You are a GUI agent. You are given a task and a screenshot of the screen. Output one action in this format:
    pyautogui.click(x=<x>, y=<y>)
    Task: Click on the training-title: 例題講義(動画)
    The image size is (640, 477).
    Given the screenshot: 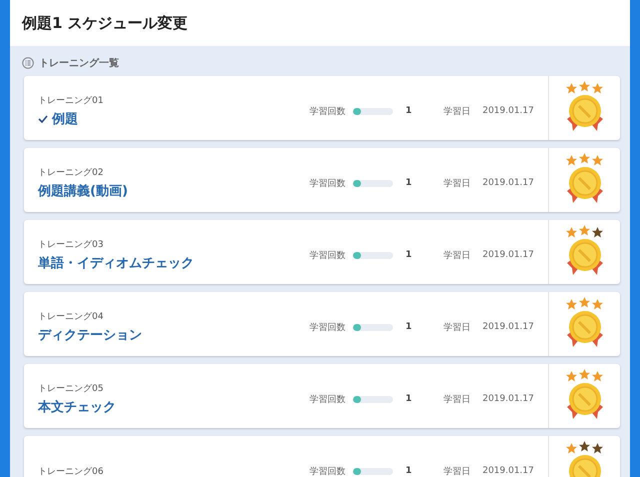 What is the action you would take?
    pyautogui.click(x=83, y=191)
    